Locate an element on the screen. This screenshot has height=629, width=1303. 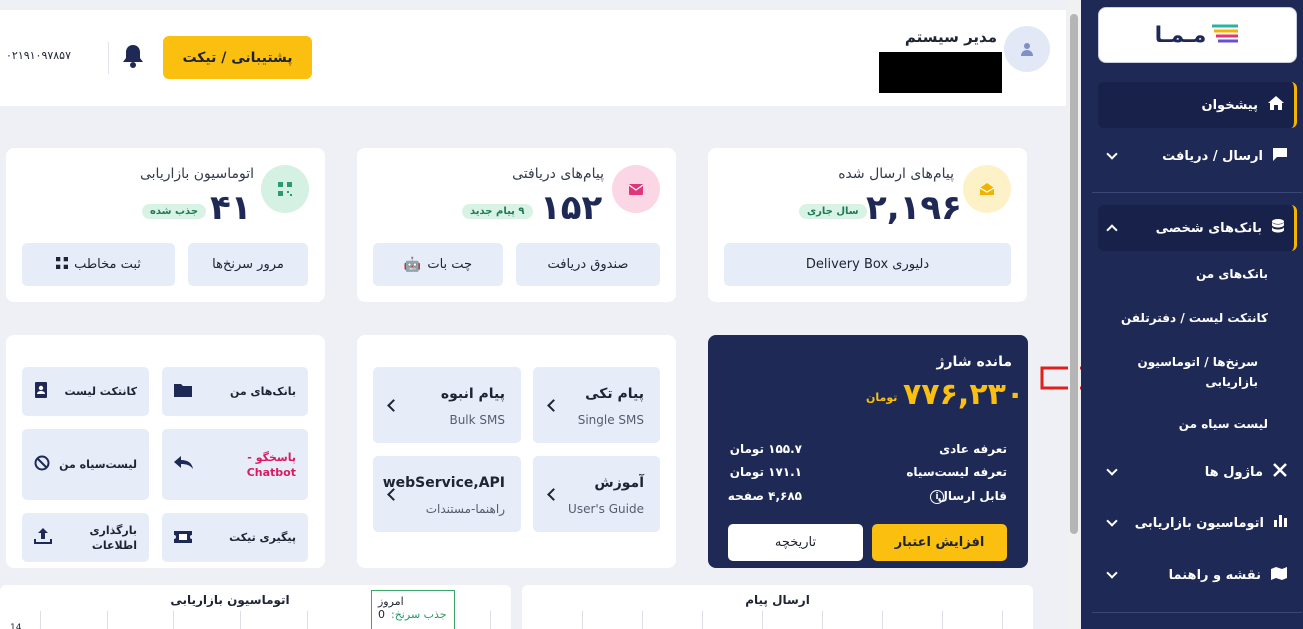
stat-value: ۱۵۲ is located at coordinates (571, 208).